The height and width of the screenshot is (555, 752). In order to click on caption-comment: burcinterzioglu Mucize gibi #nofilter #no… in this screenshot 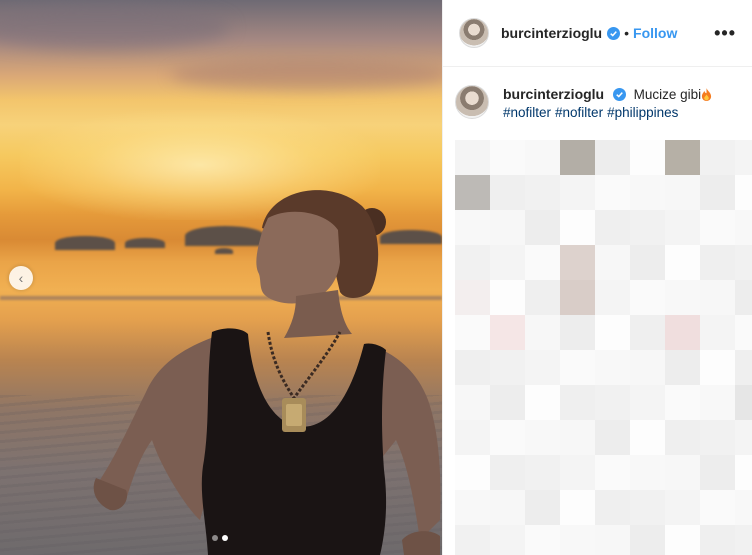, I will do `click(597, 94)`.